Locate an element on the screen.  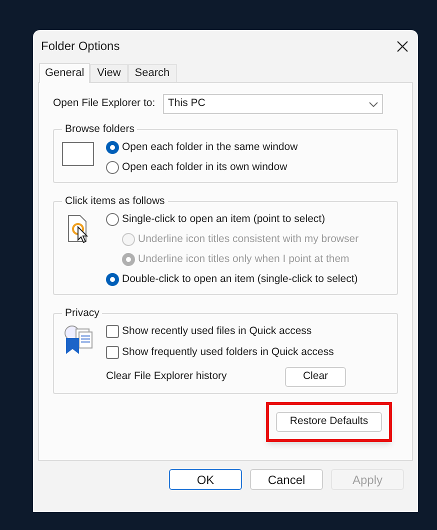
action-label: Clear File Explorer history is located at coordinates (166, 376).